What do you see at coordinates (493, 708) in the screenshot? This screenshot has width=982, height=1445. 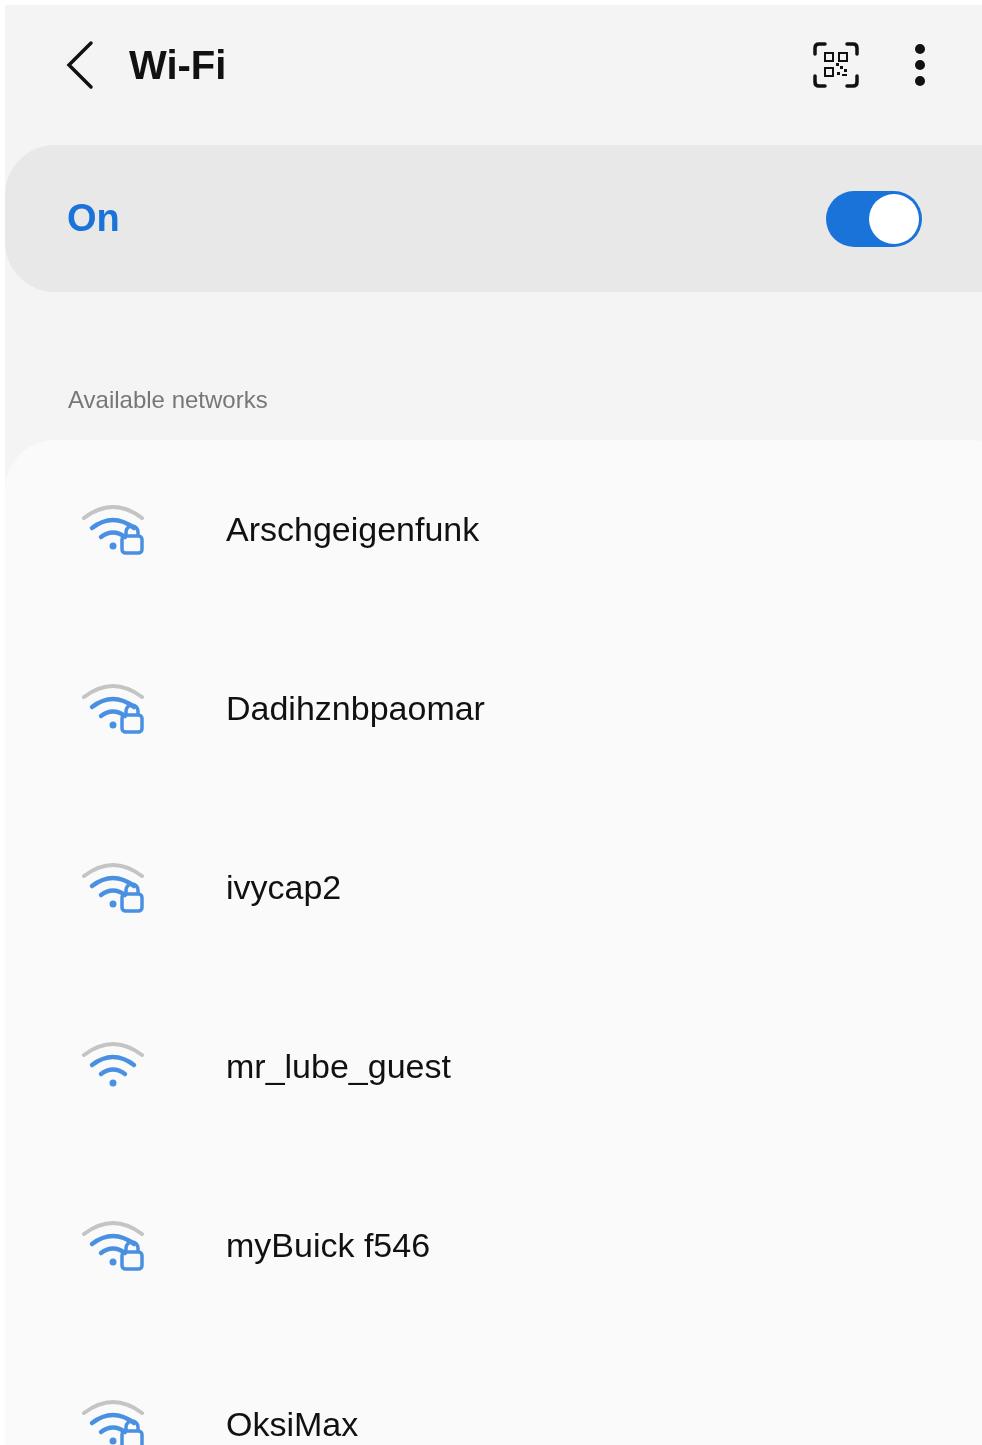 I see `network-item: Dadihznbpaomar` at bounding box center [493, 708].